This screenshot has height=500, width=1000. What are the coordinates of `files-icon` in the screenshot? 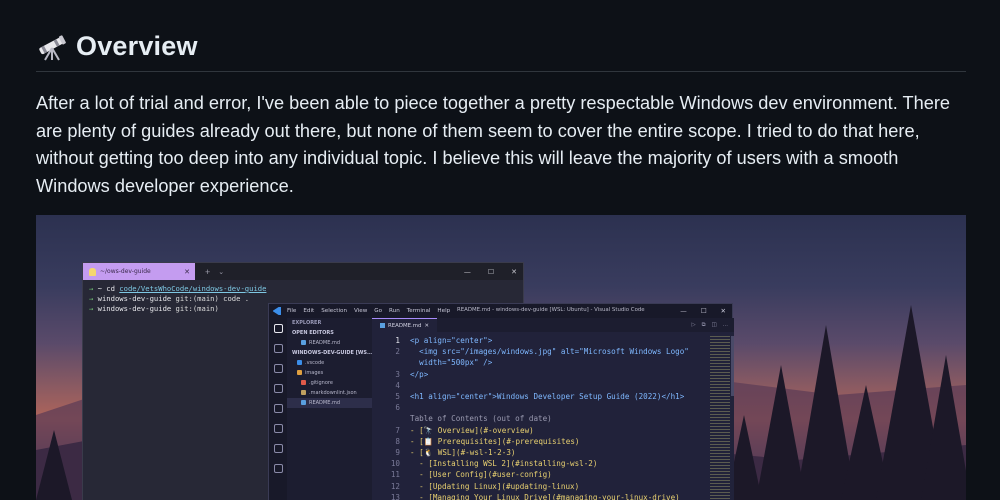 It's located at (278, 328).